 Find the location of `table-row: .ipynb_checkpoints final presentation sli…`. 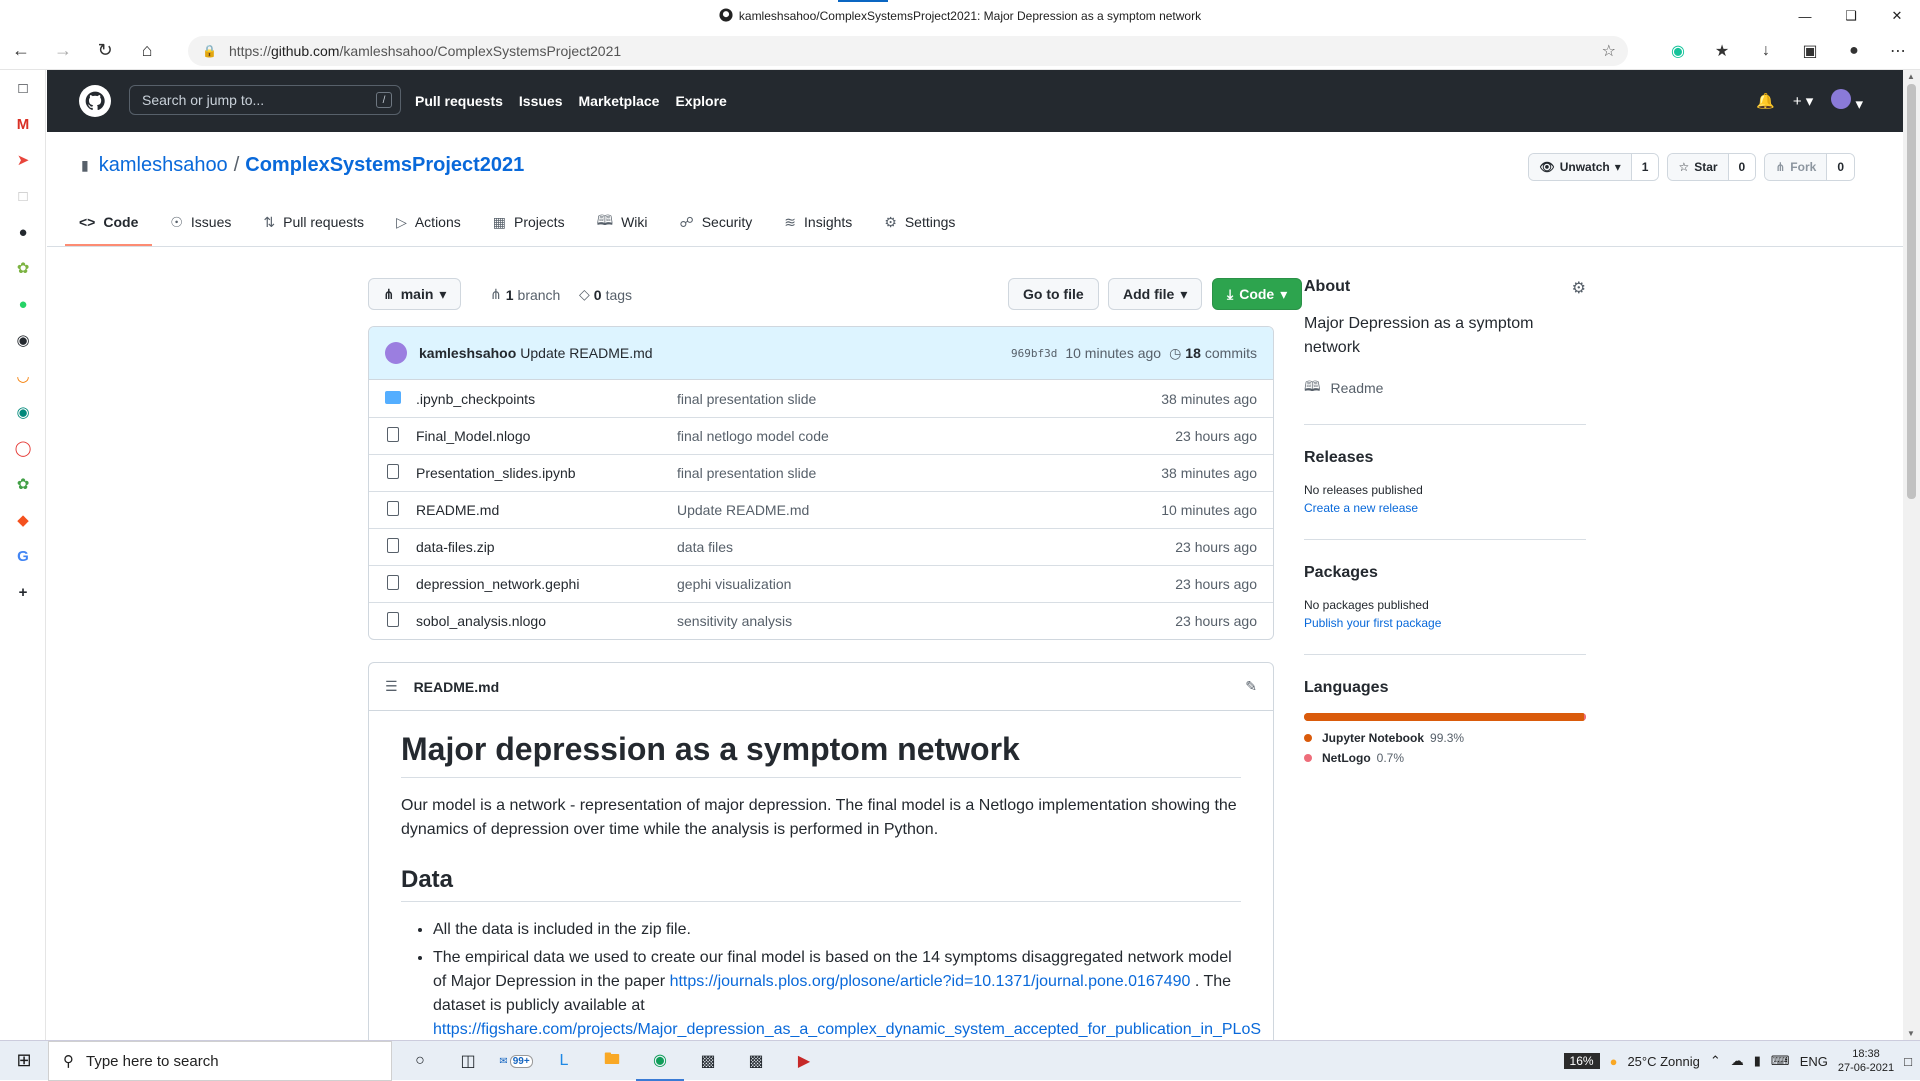

table-row: .ipynb_checkpoints final presentation sli… is located at coordinates (821, 398).